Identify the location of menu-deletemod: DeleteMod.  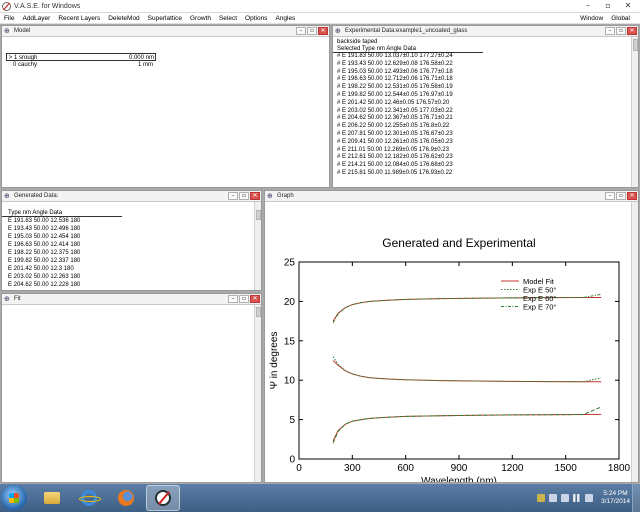
(123, 18).